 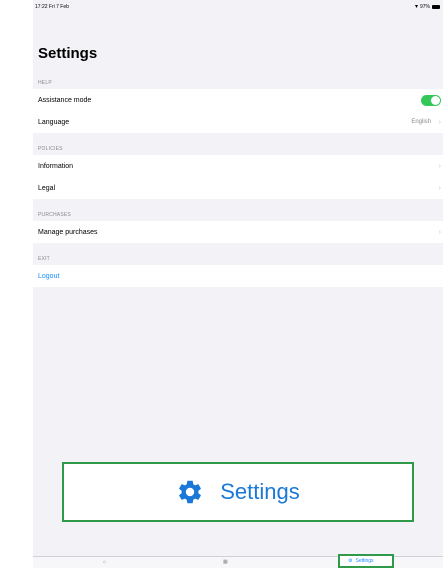 I want to click on assistance-mode-label: Assistance mode, so click(x=65, y=100).